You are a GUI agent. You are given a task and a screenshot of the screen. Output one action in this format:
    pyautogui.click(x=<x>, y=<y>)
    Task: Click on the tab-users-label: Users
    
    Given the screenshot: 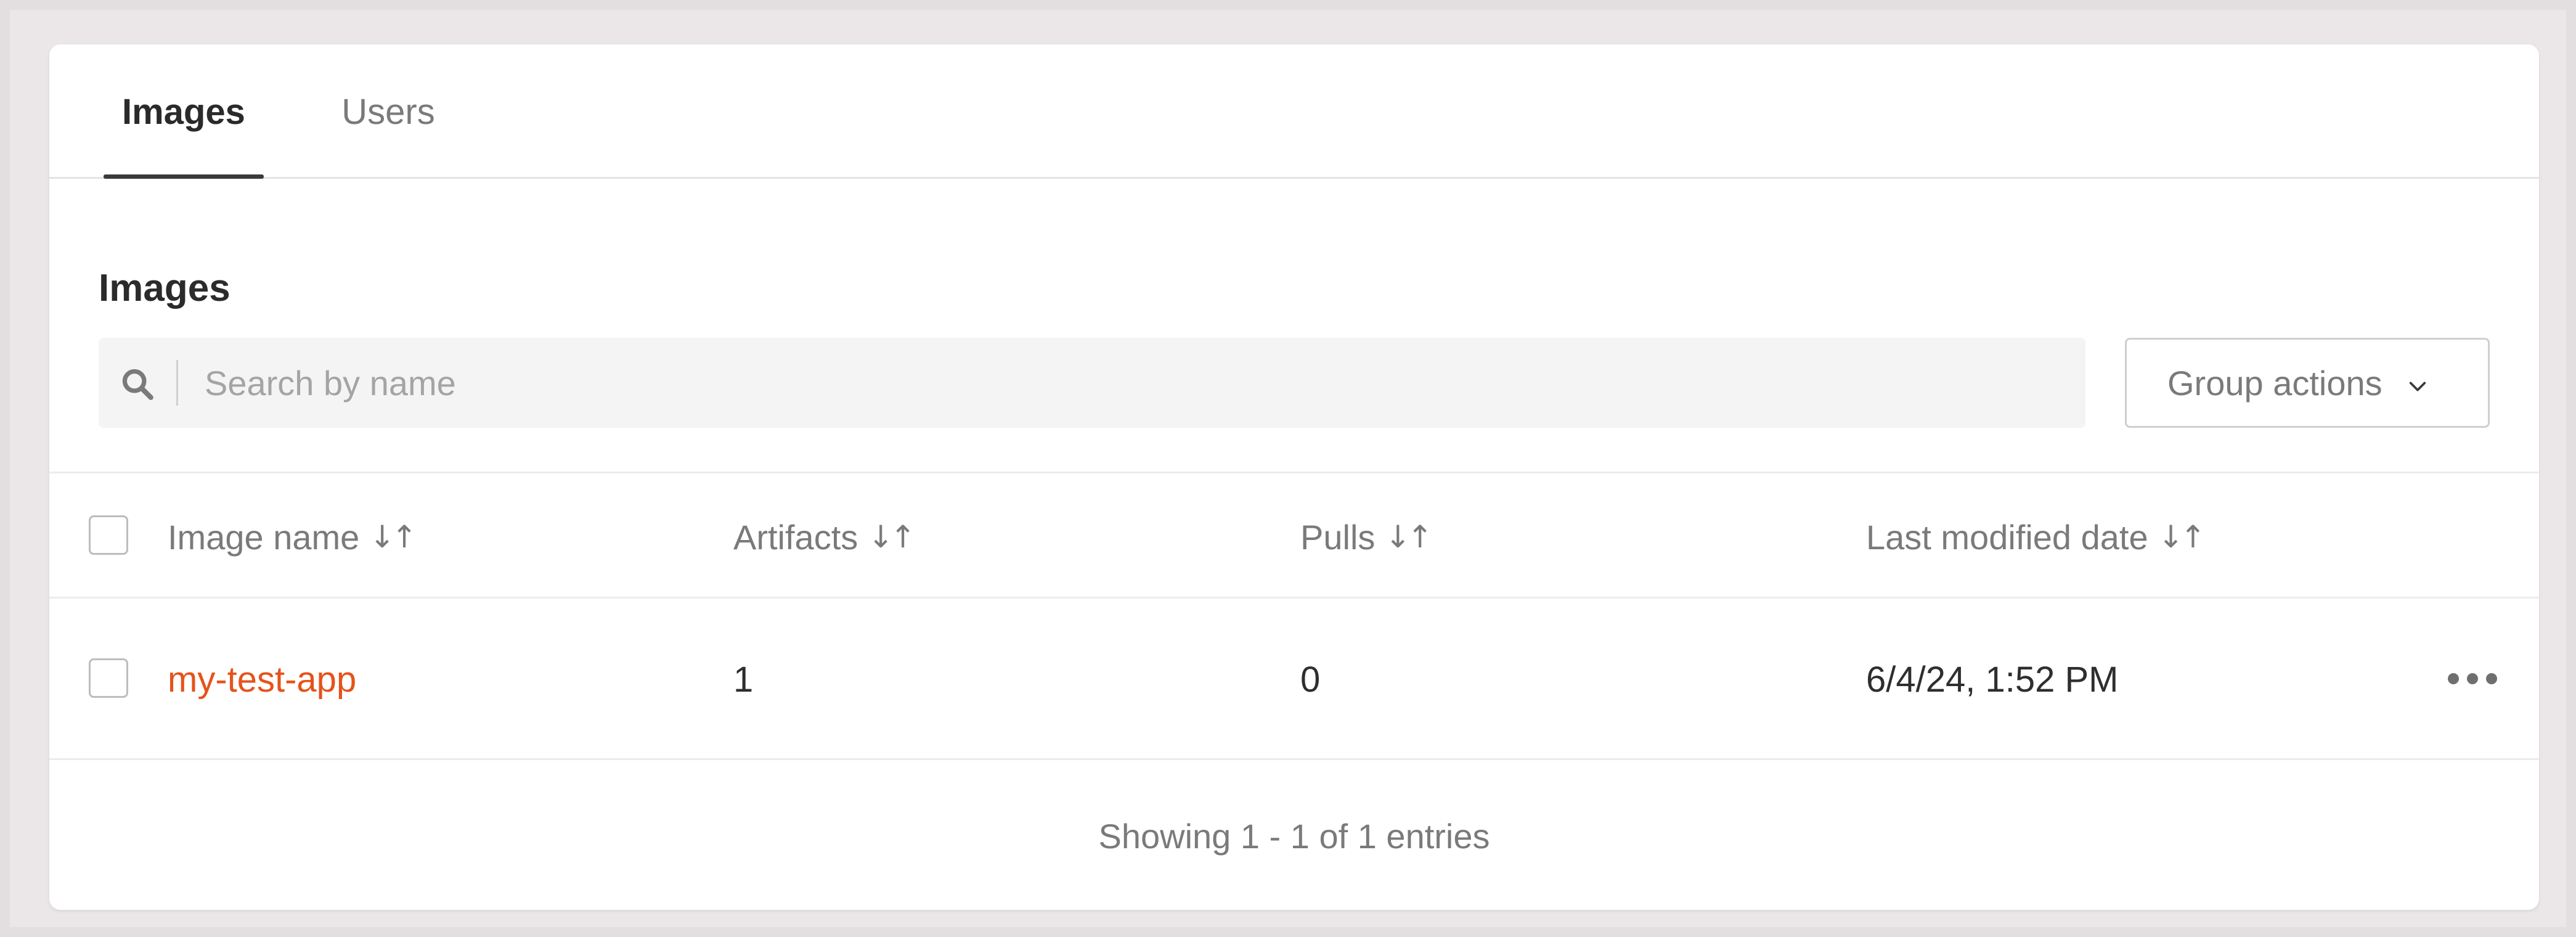 What is the action you would take?
    pyautogui.click(x=388, y=111)
    